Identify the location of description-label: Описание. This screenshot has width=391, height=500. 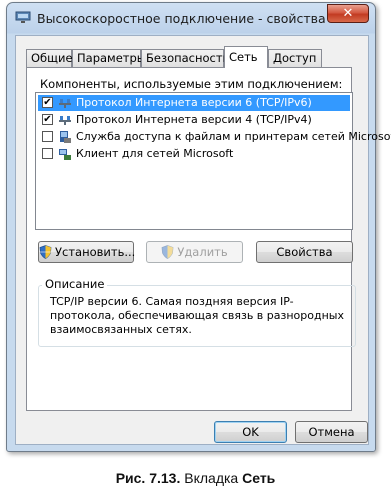
(75, 284).